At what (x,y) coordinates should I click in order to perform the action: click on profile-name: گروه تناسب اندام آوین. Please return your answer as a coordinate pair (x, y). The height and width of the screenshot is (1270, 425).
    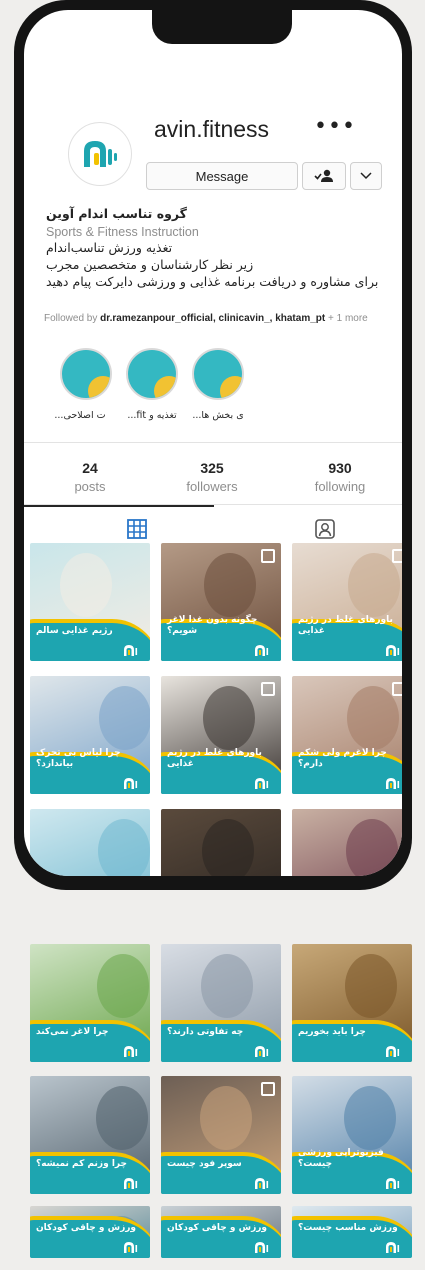
    Looking at the image, I should click on (116, 213).